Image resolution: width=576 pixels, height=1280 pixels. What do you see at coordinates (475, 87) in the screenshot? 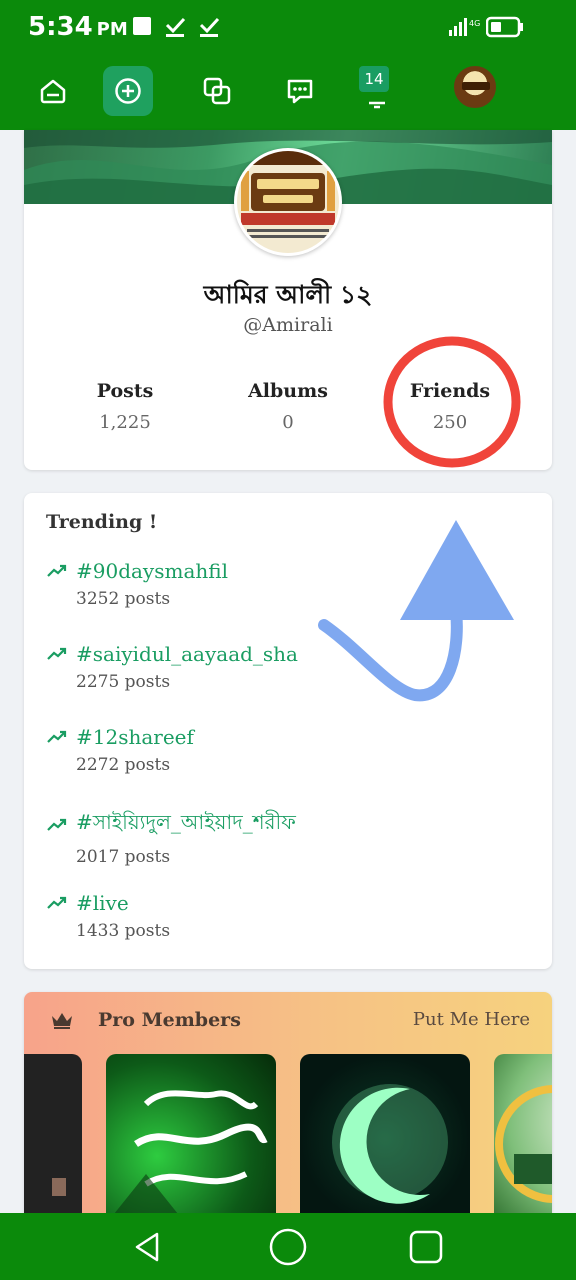
I see `user-avatar` at bounding box center [475, 87].